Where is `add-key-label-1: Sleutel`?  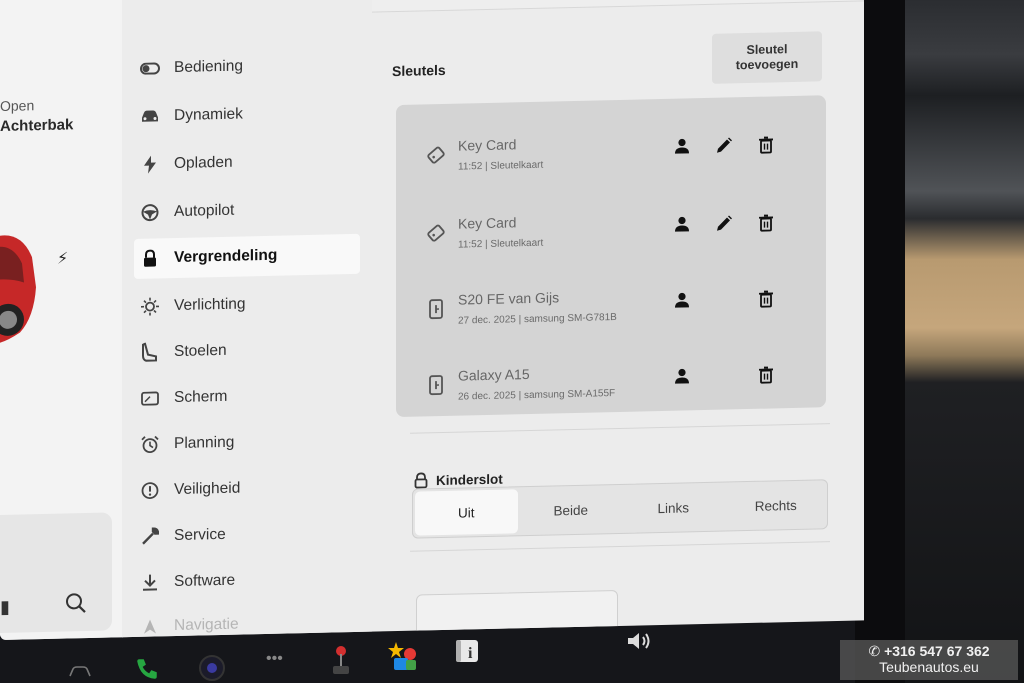 add-key-label-1: Sleutel is located at coordinates (767, 50).